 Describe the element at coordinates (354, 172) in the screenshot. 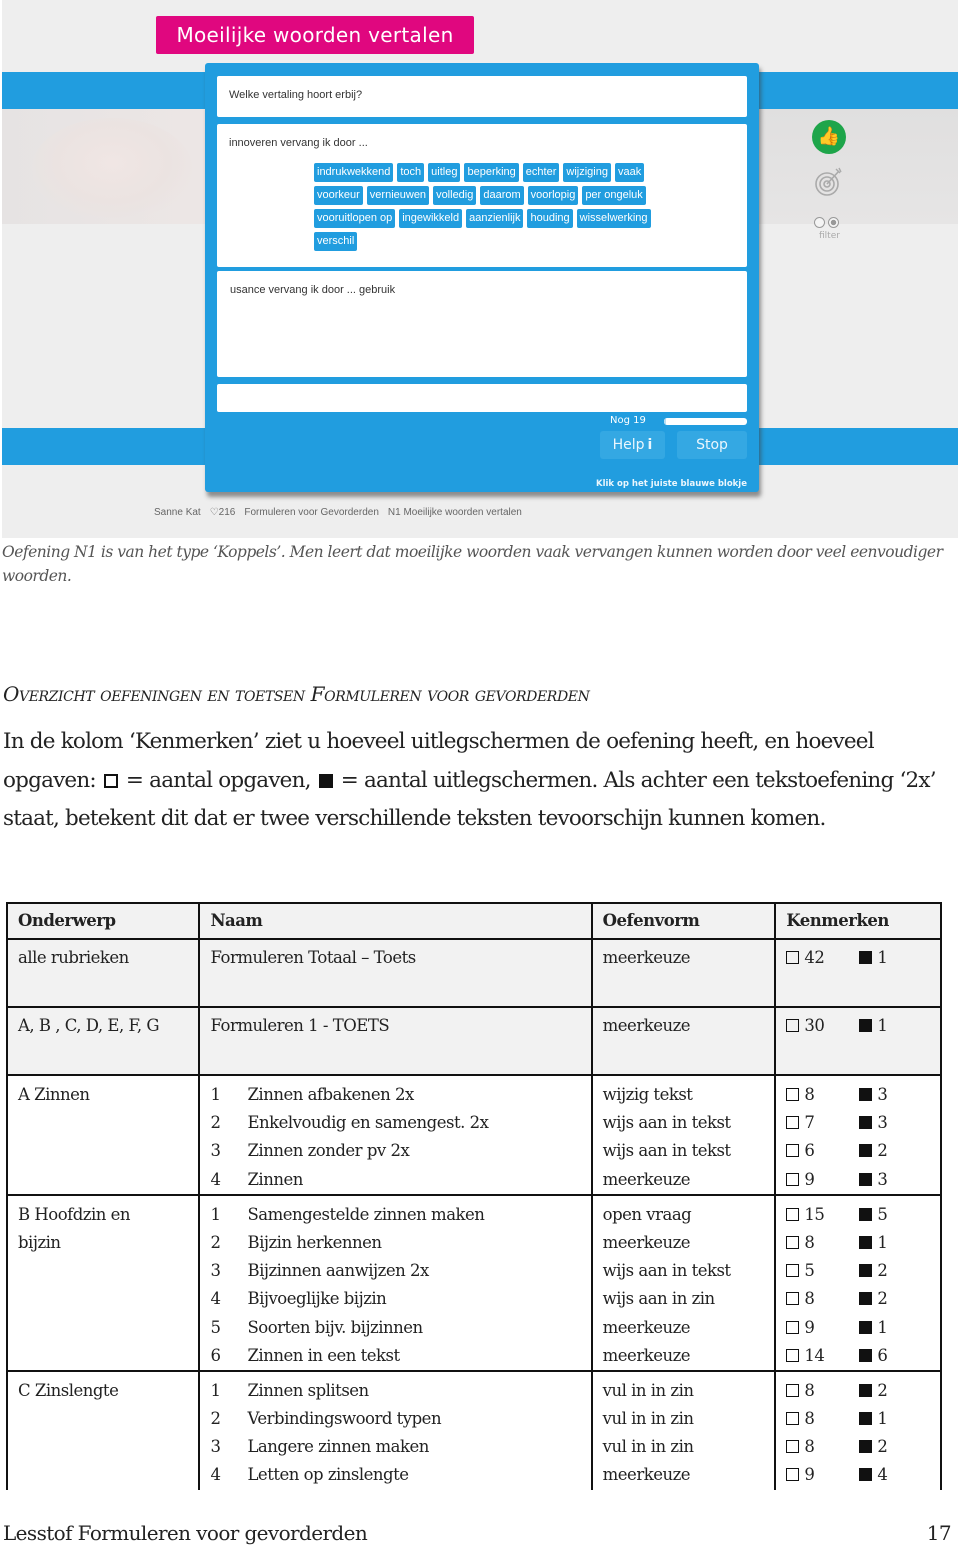

I see `word-chip: indrukwekkend` at that location.